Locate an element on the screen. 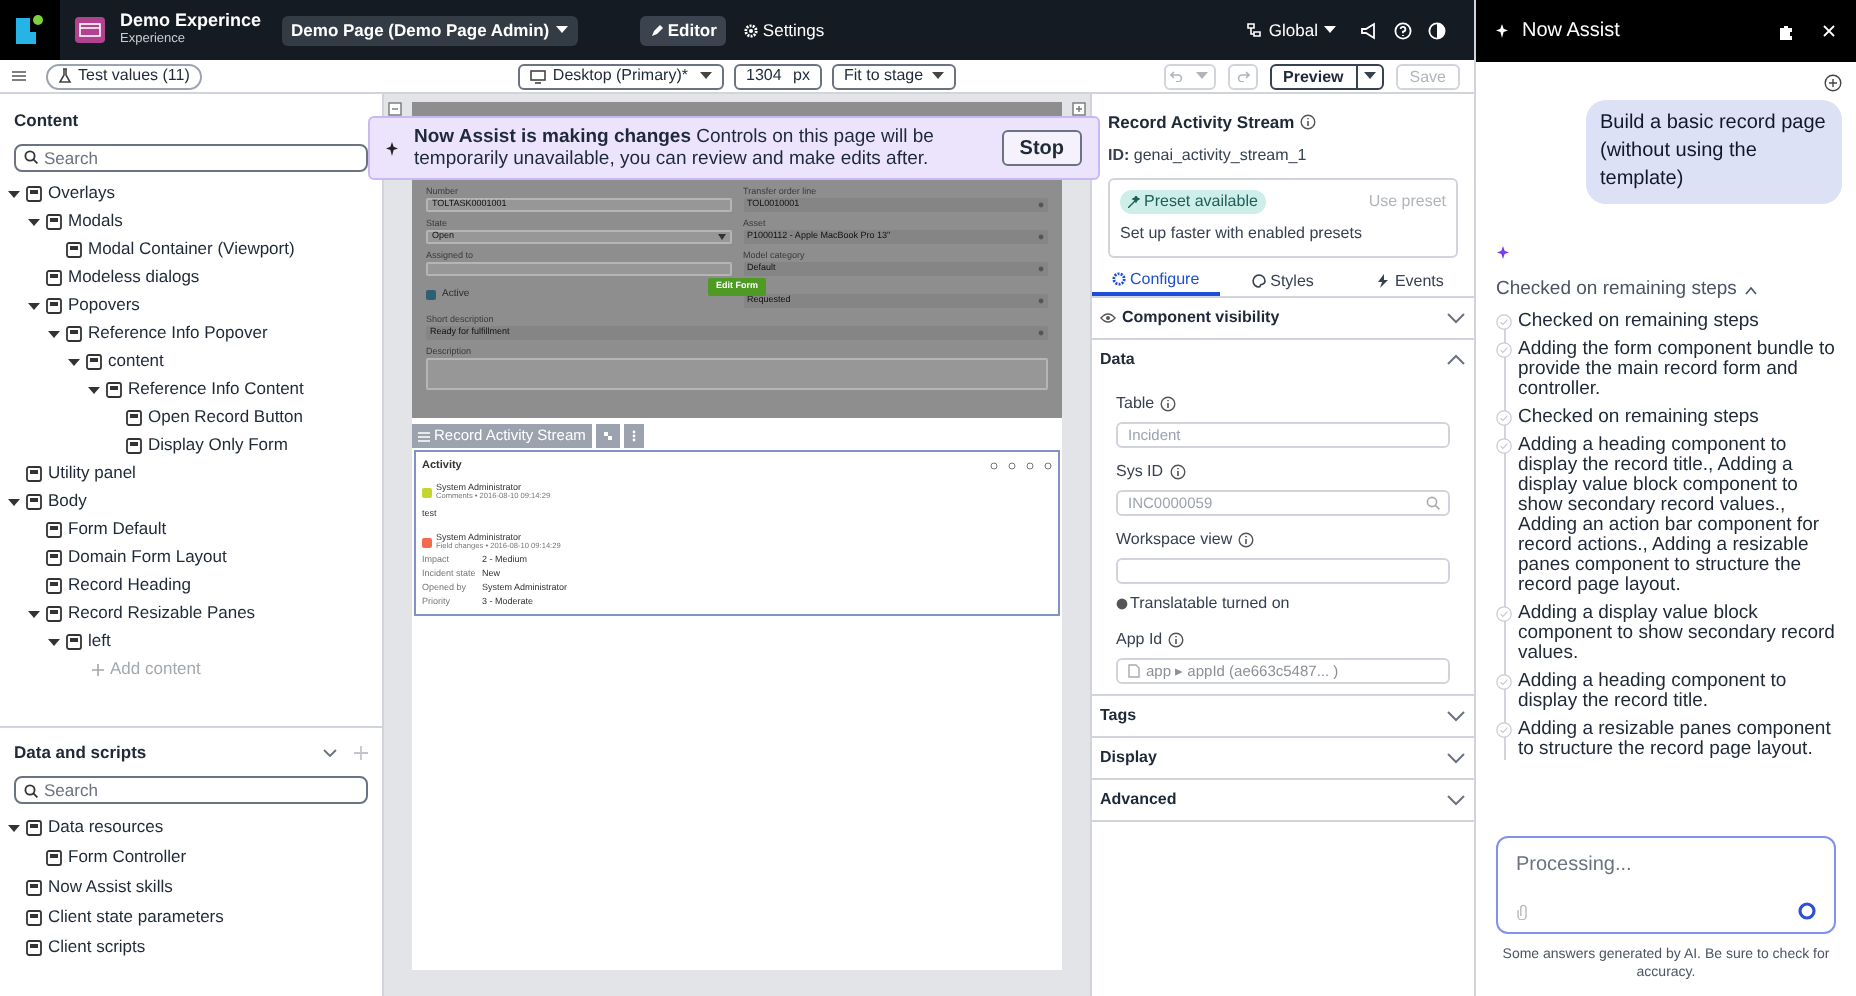  test-values-button: Test values (11) is located at coordinates (124, 76).